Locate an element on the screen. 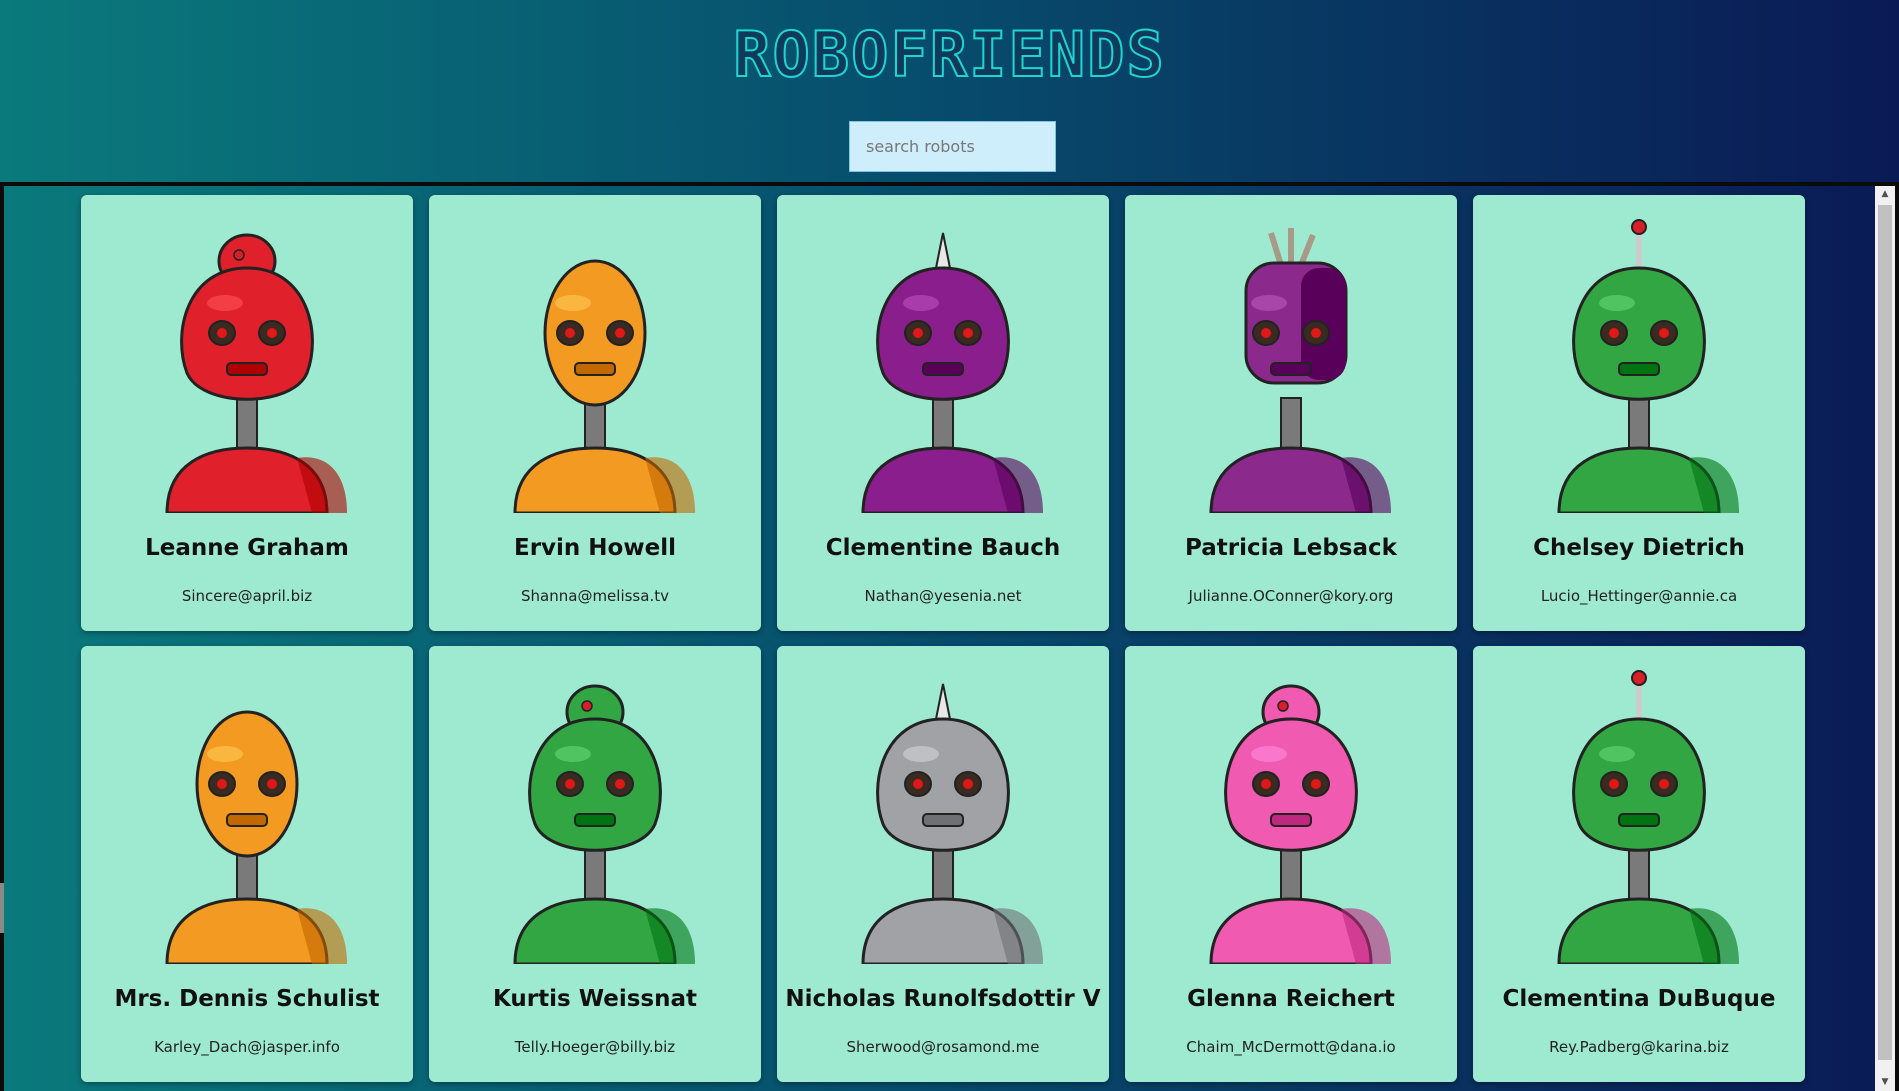 Image resolution: width=1899 pixels, height=1091 pixels. robot-name: Kurtis Weissnat is located at coordinates (594, 999).